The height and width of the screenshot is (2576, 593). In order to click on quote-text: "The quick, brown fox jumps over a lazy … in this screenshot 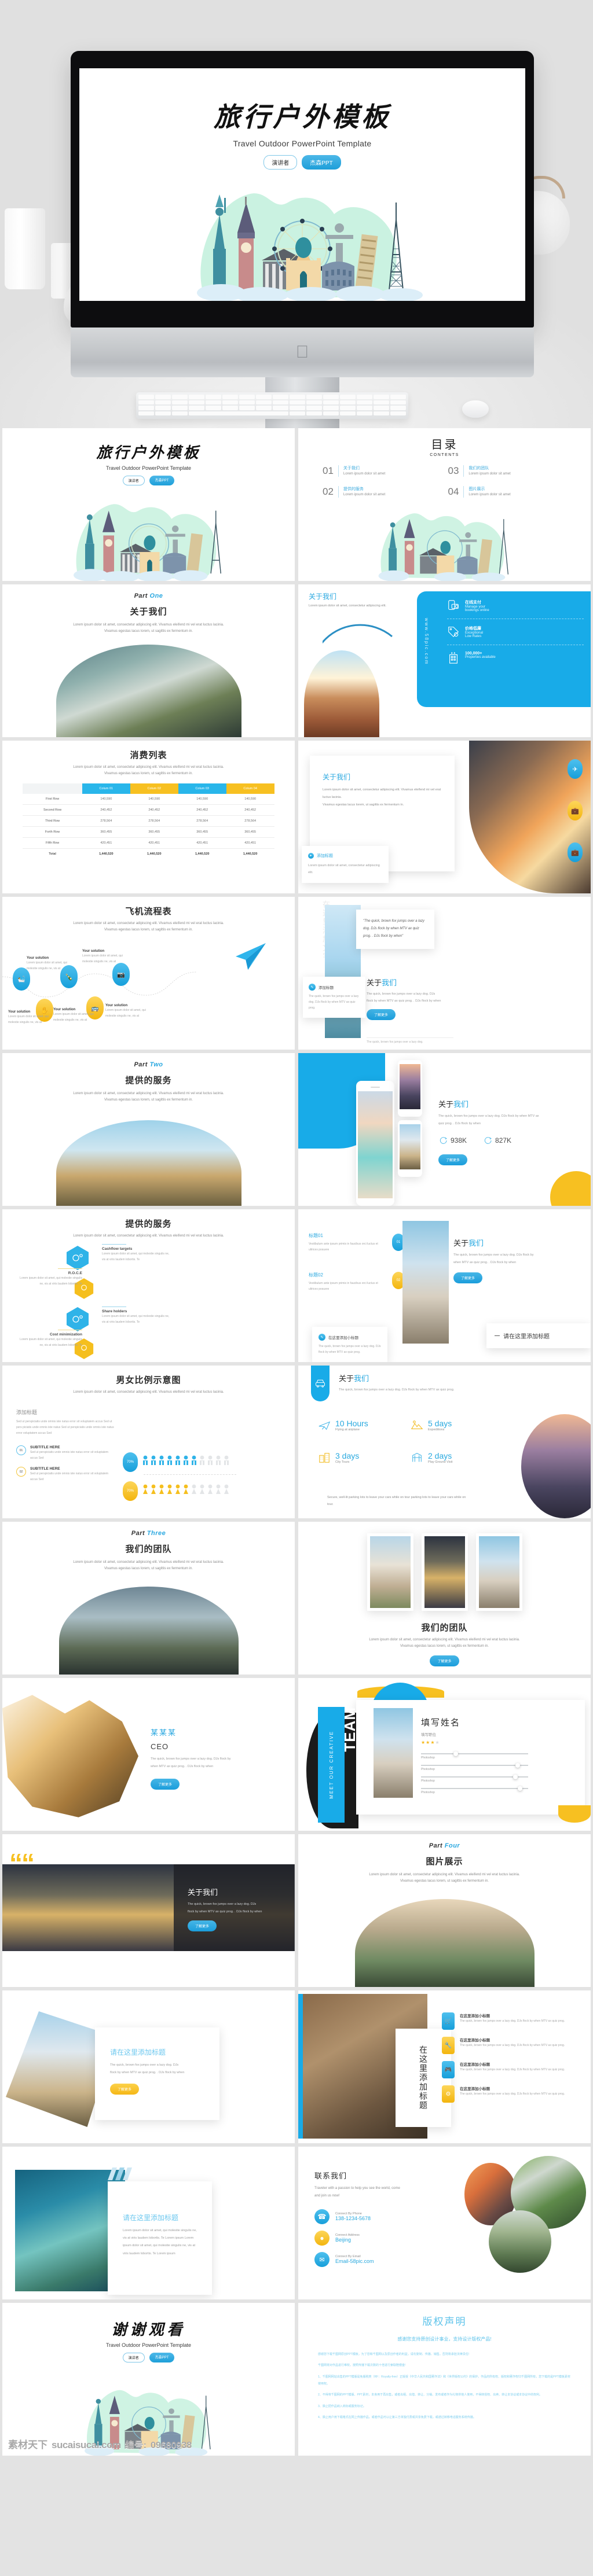, I will do `click(393, 929)`.